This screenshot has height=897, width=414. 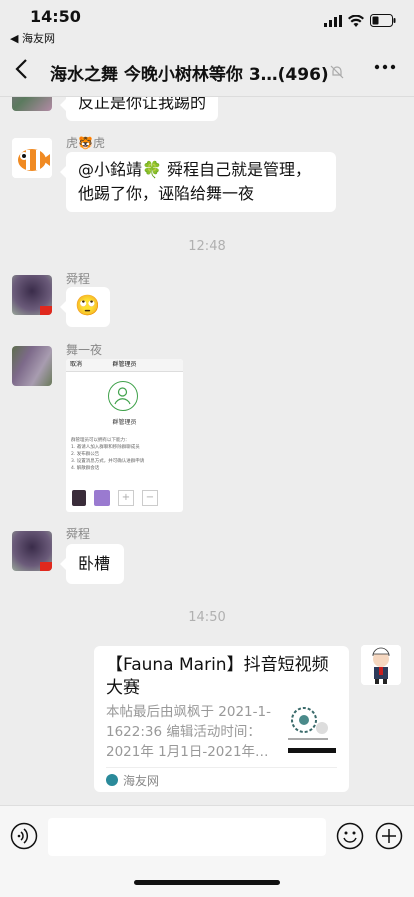 What do you see at coordinates (124, 365) in the screenshot?
I see `screenshot-header: 取消 群管理员` at bounding box center [124, 365].